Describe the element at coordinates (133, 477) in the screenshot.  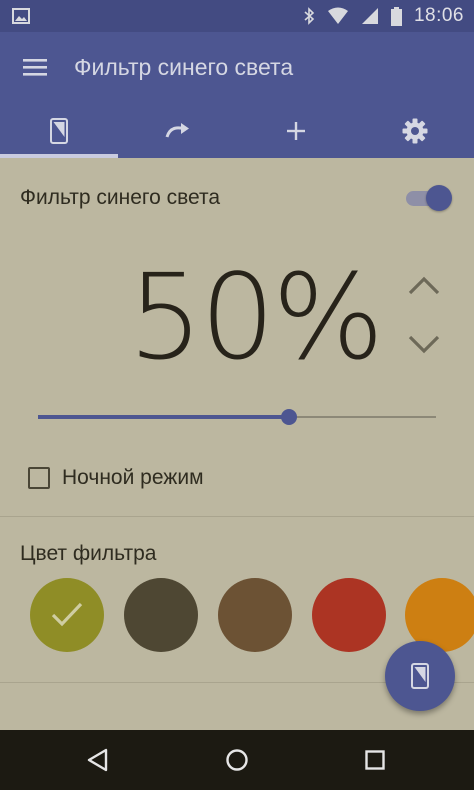
I see `night-mode-label: Ночной режим` at that location.